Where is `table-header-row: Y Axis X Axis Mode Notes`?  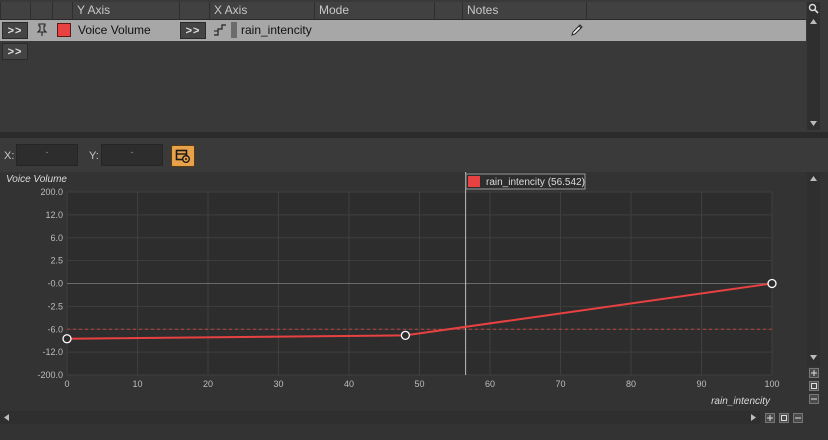
table-header-row: Y Axis X Axis Mode Notes is located at coordinates (403, 11).